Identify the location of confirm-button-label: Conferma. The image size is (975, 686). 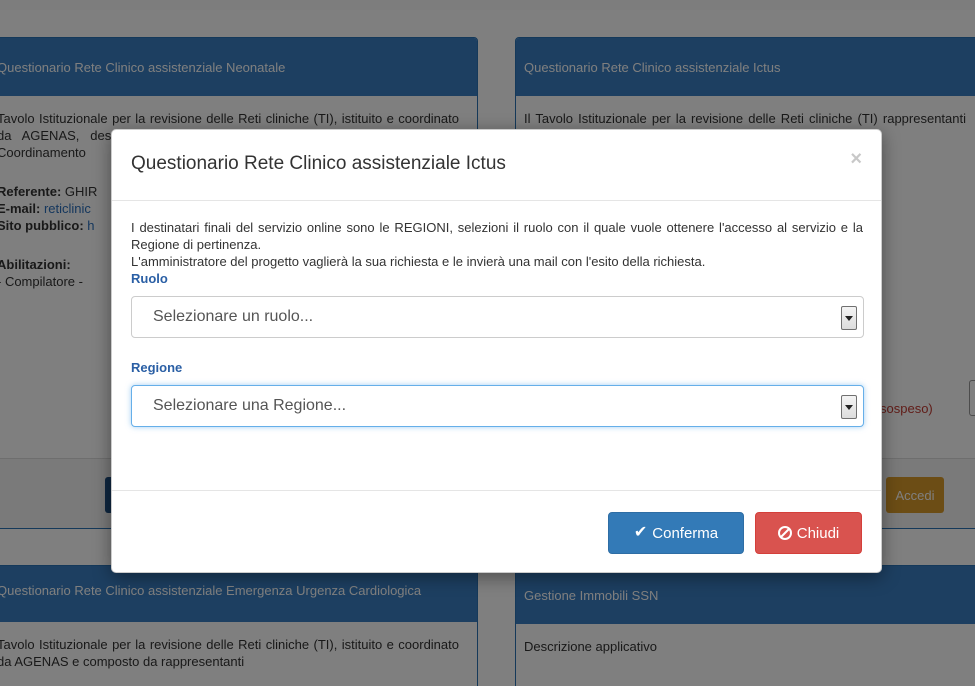
(685, 533).